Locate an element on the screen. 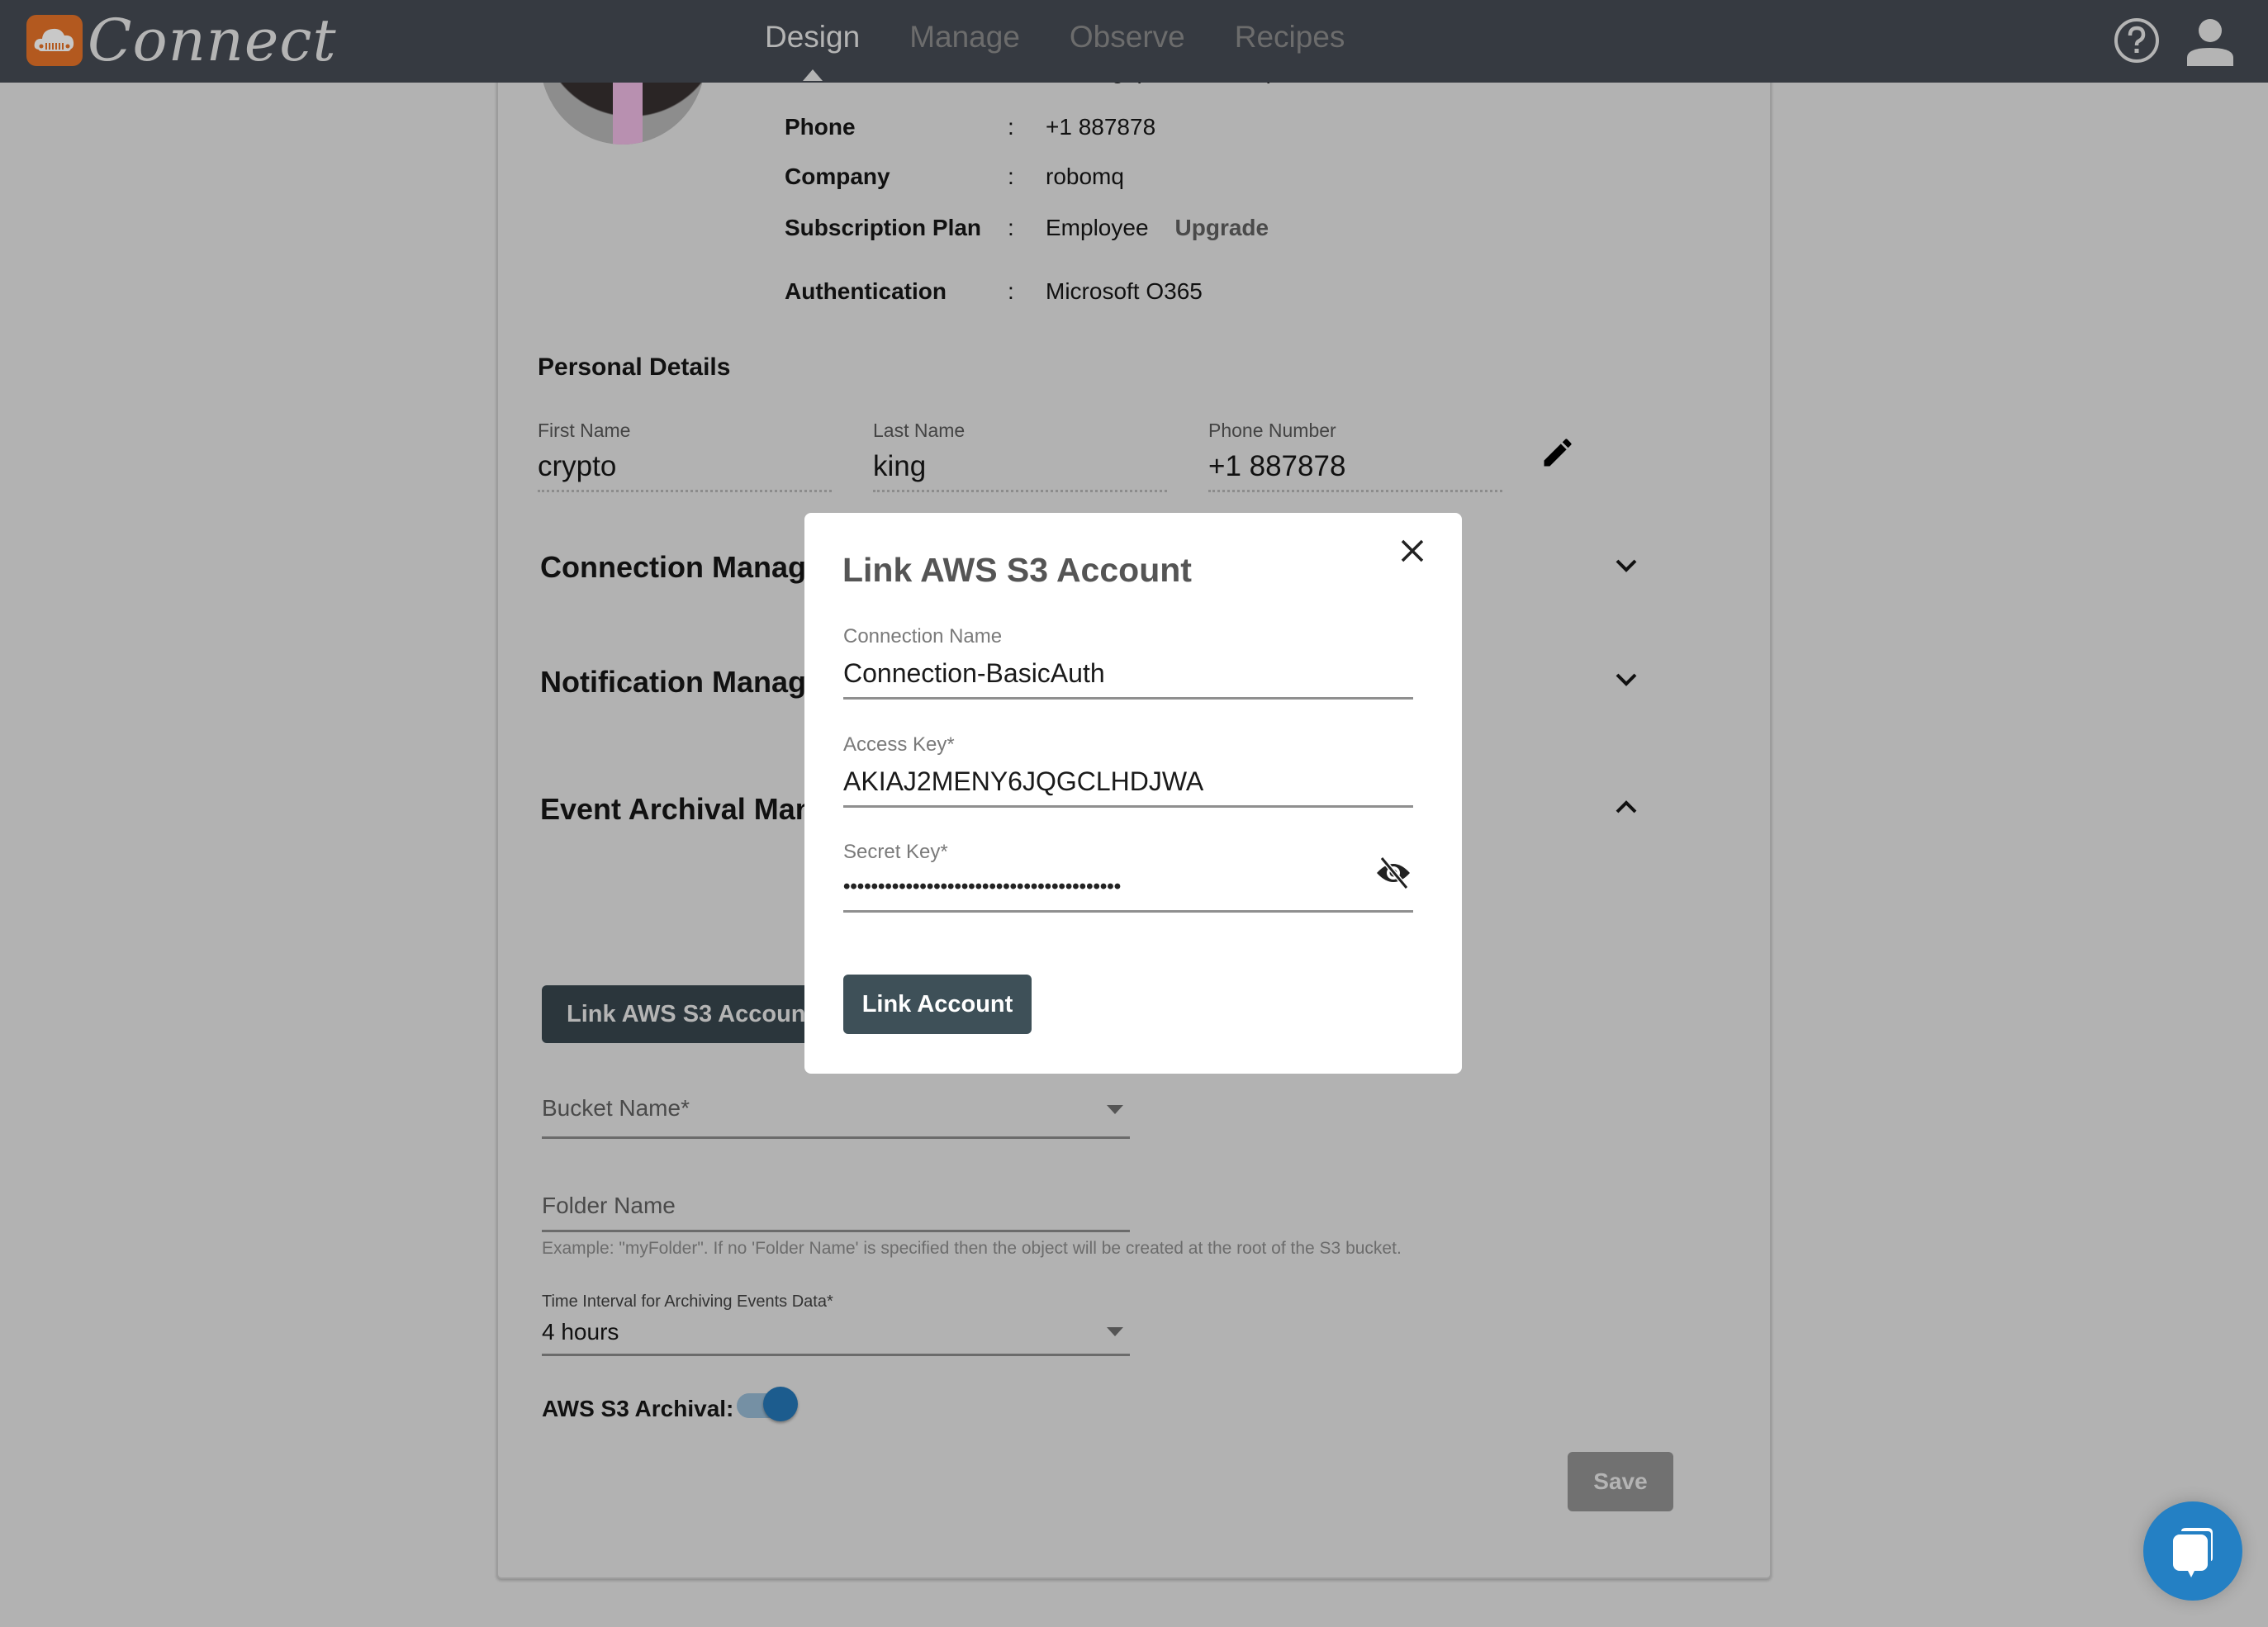 The image size is (2268, 1627). first-name-field: First Name crypto is located at coordinates (685, 456).